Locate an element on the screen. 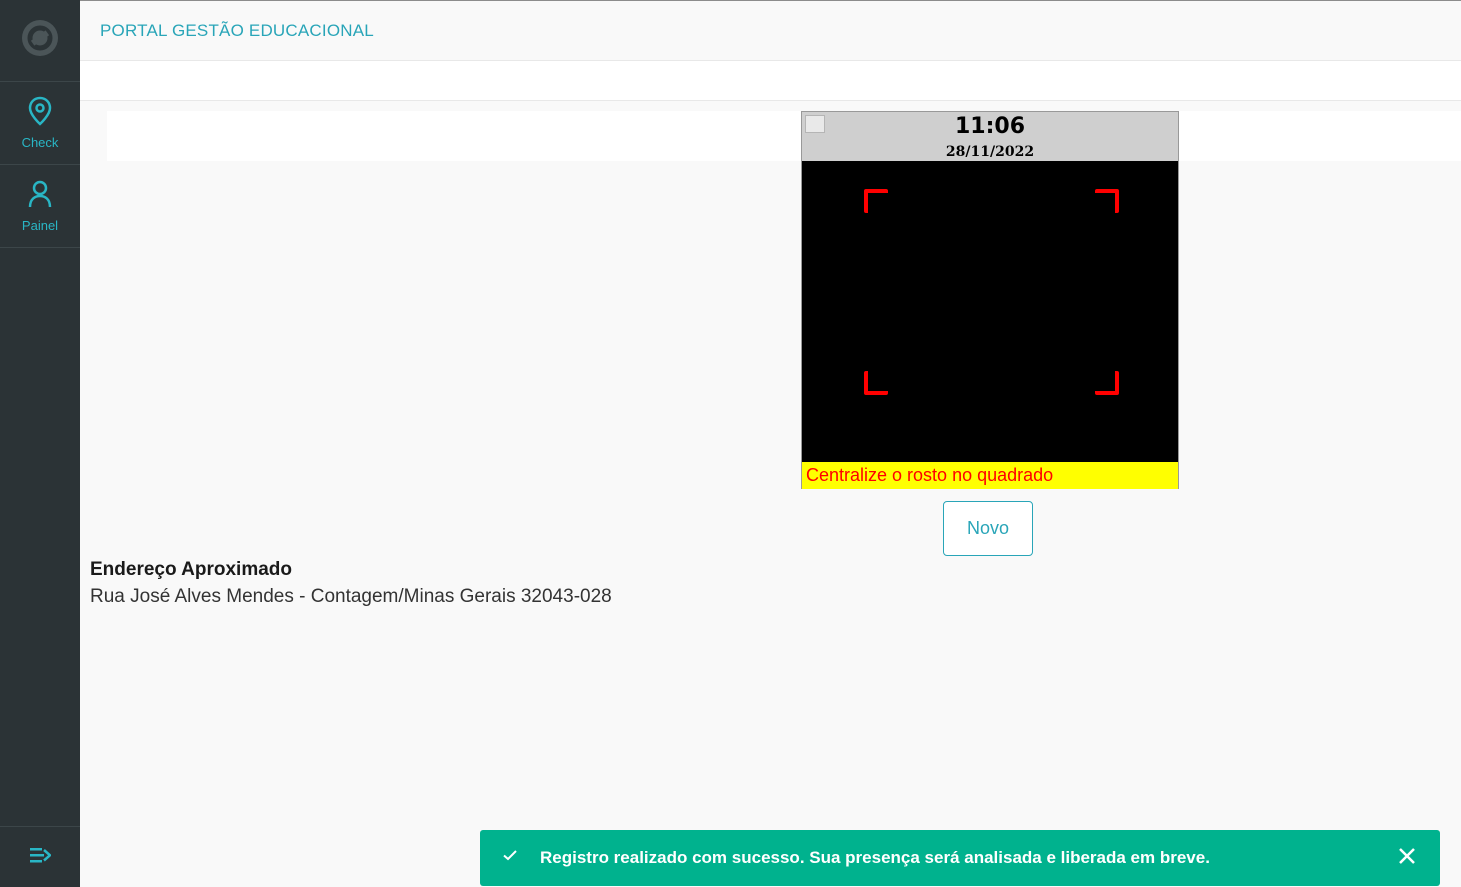 The height and width of the screenshot is (887, 1461). sidebar-logo is located at coordinates (40, 41).